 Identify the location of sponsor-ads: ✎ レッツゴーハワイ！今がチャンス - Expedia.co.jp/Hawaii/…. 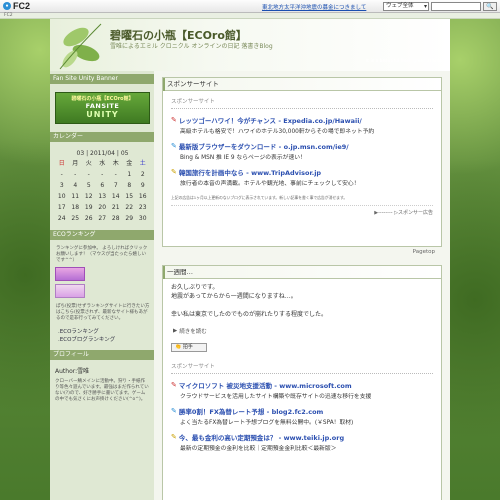
(302, 151).